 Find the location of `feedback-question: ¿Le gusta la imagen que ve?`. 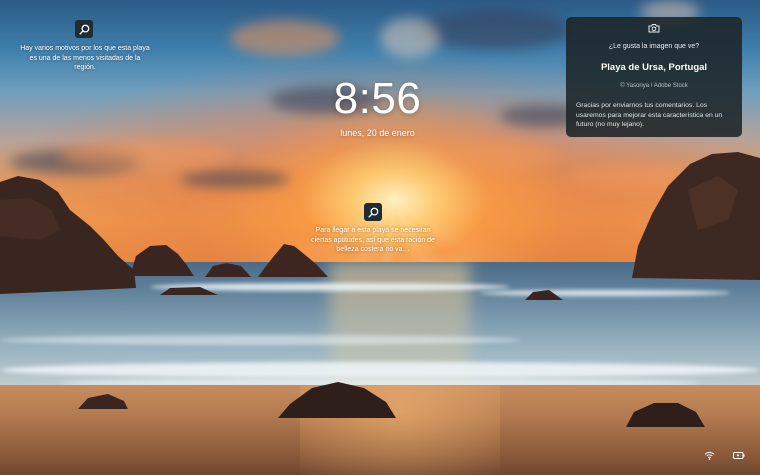

feedback-question: ¿Le gusta la imagen que ve? is located at coordinates (654, 46).